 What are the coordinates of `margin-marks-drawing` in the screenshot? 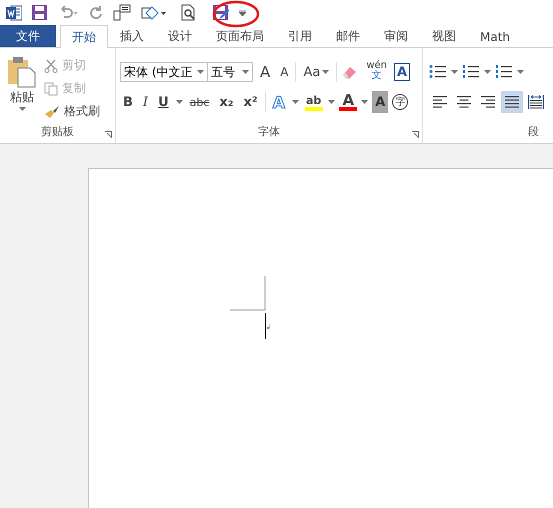 It's located at (250, 308).